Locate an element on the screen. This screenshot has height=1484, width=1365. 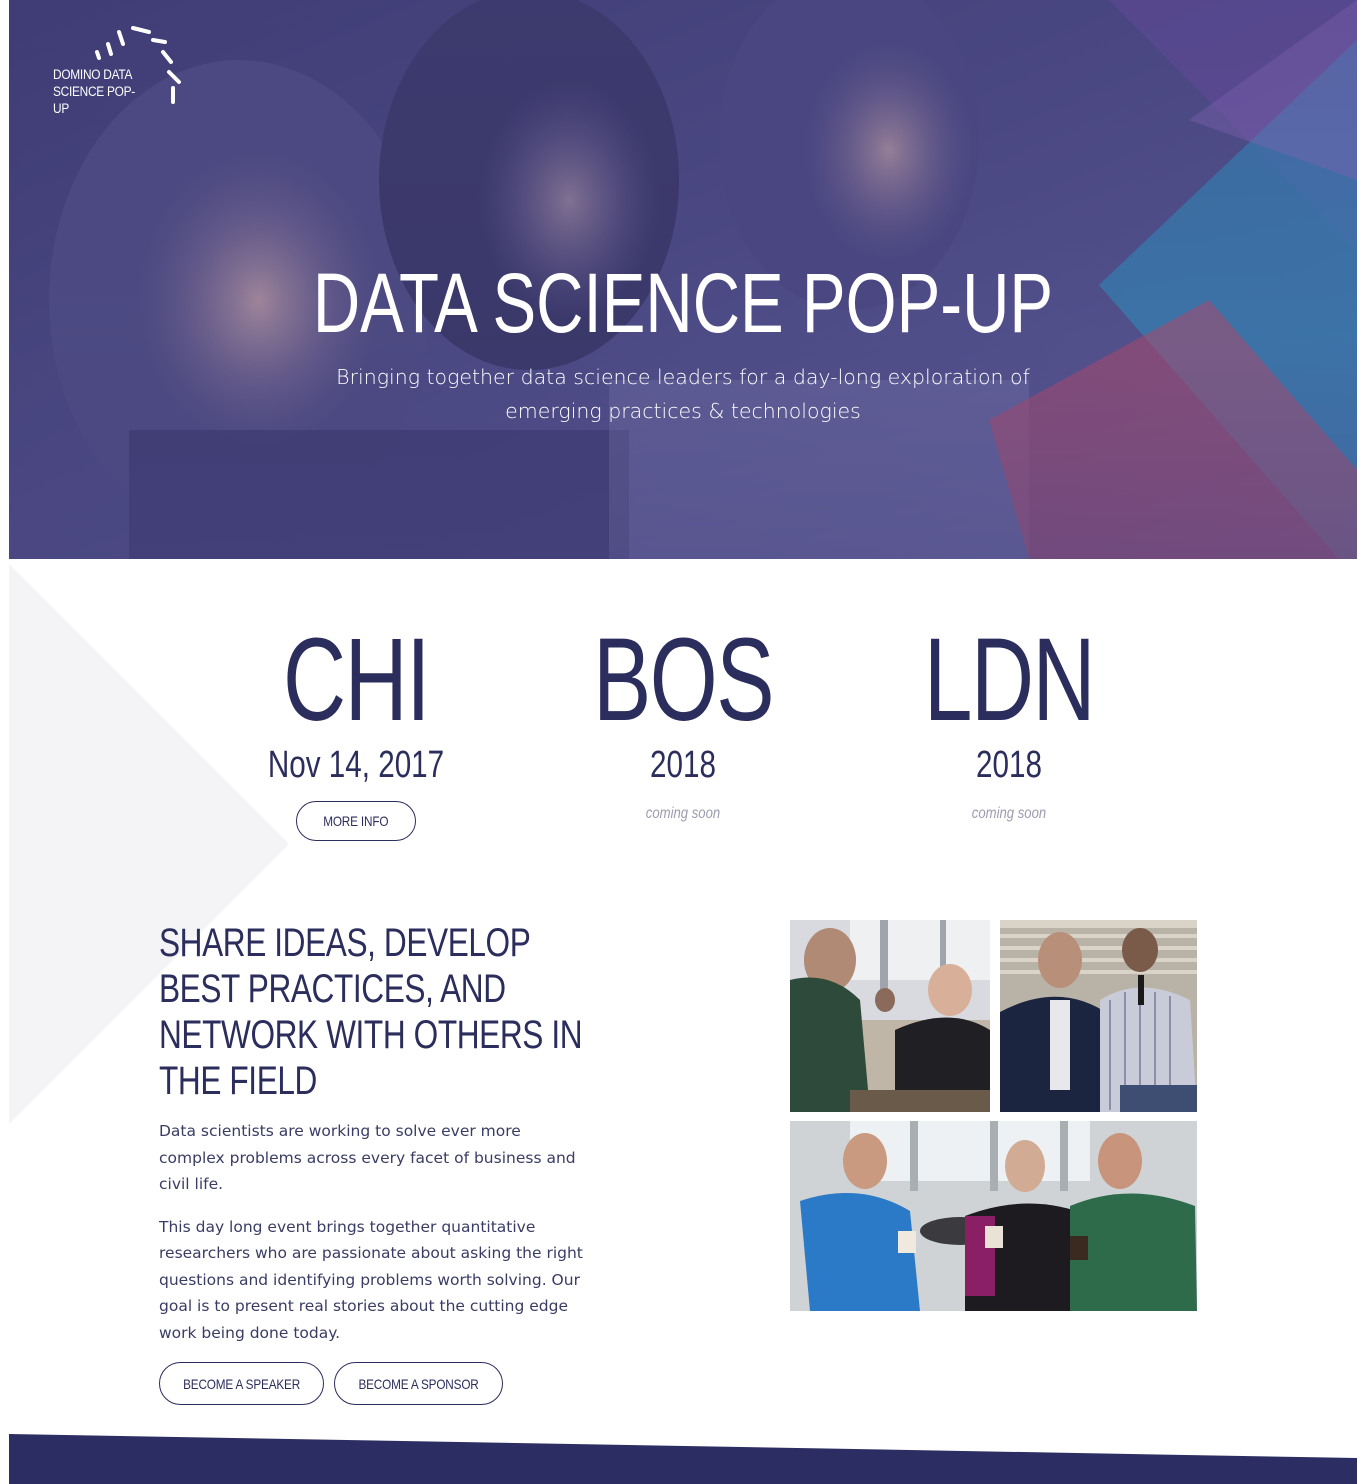
about-actions: BECOME A SPEAKER BECOME A SPONSOR is located at coordinates (379, 1383).